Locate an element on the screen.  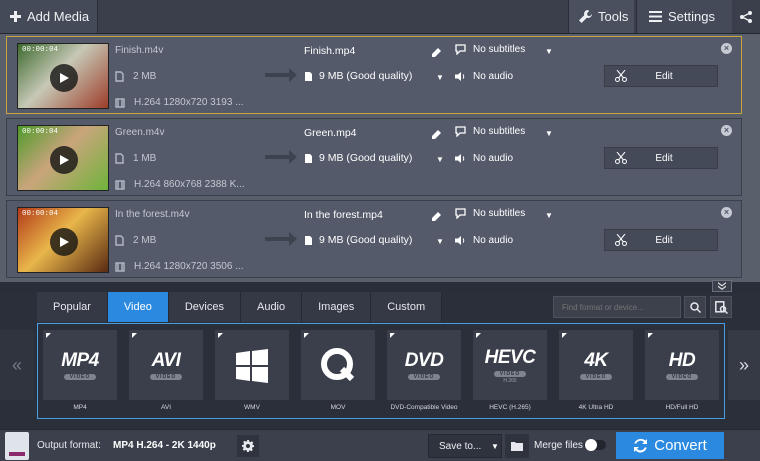
quicktime-logo-icon is located at coordinates (338, 365).